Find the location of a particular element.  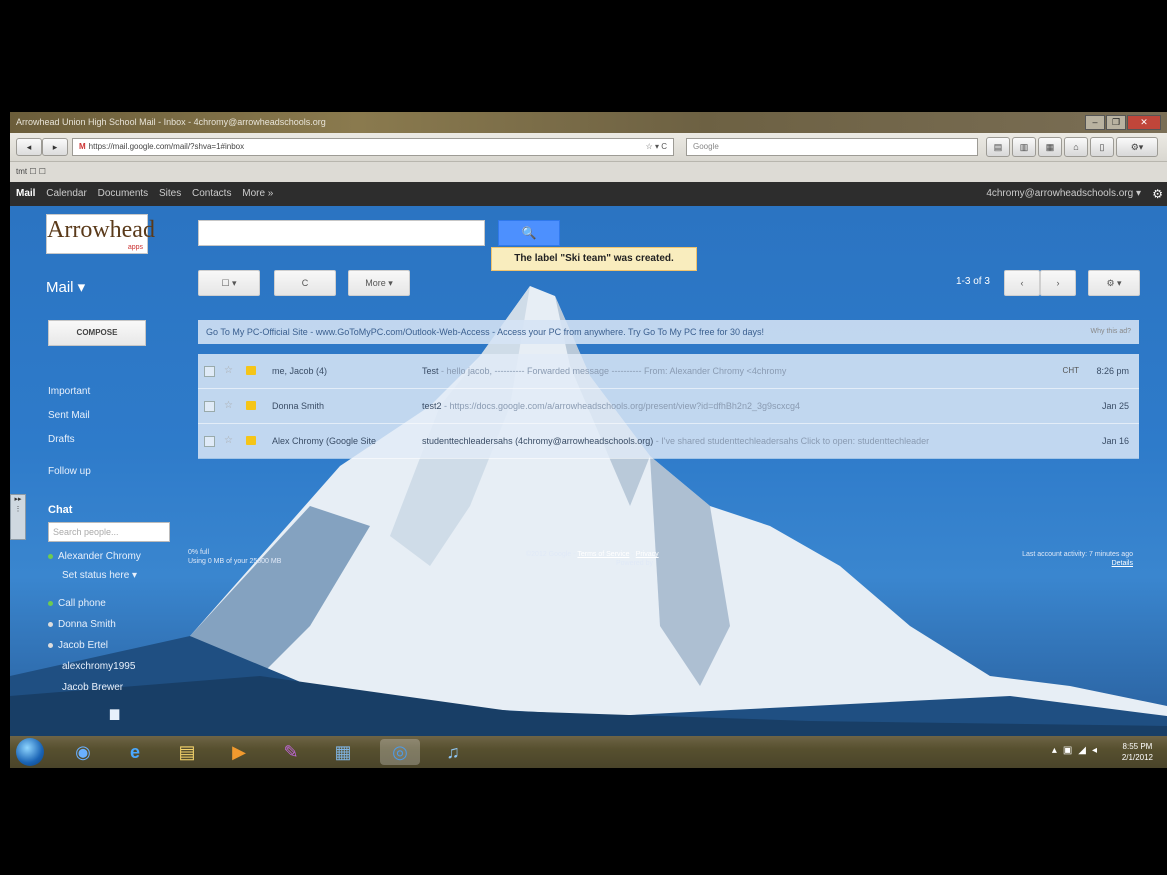

prev-page-button: ‹ is located at coordinates (1022, 283).